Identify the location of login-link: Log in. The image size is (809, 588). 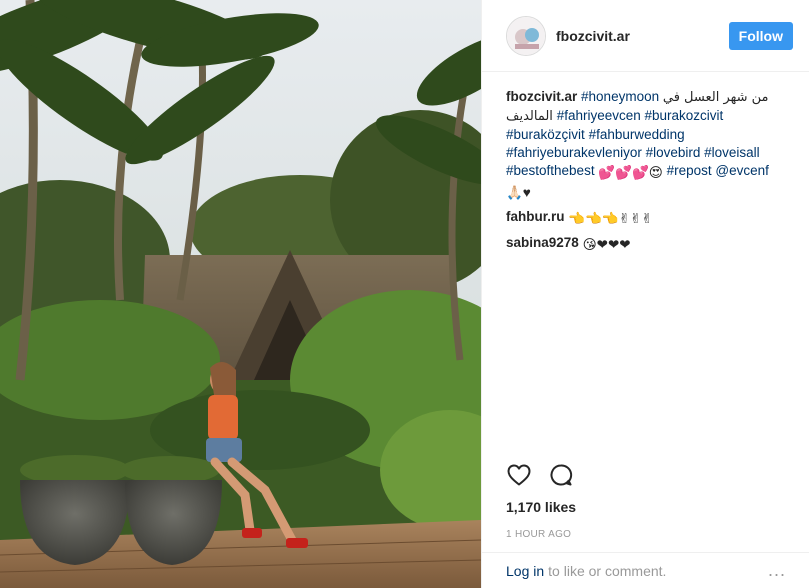
(525, 571).